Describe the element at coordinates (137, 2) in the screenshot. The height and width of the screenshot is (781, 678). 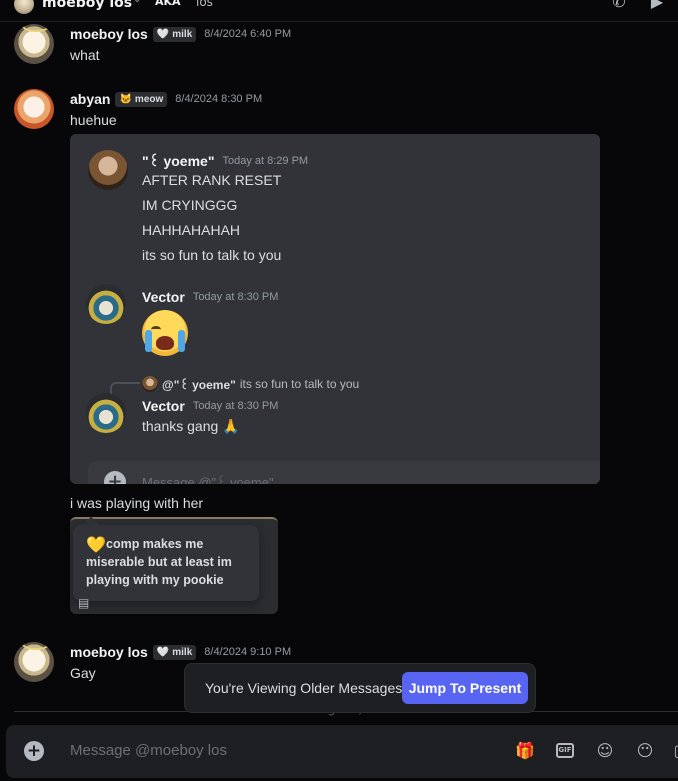
I see `chevron-down-icon: ⌄` at that location.